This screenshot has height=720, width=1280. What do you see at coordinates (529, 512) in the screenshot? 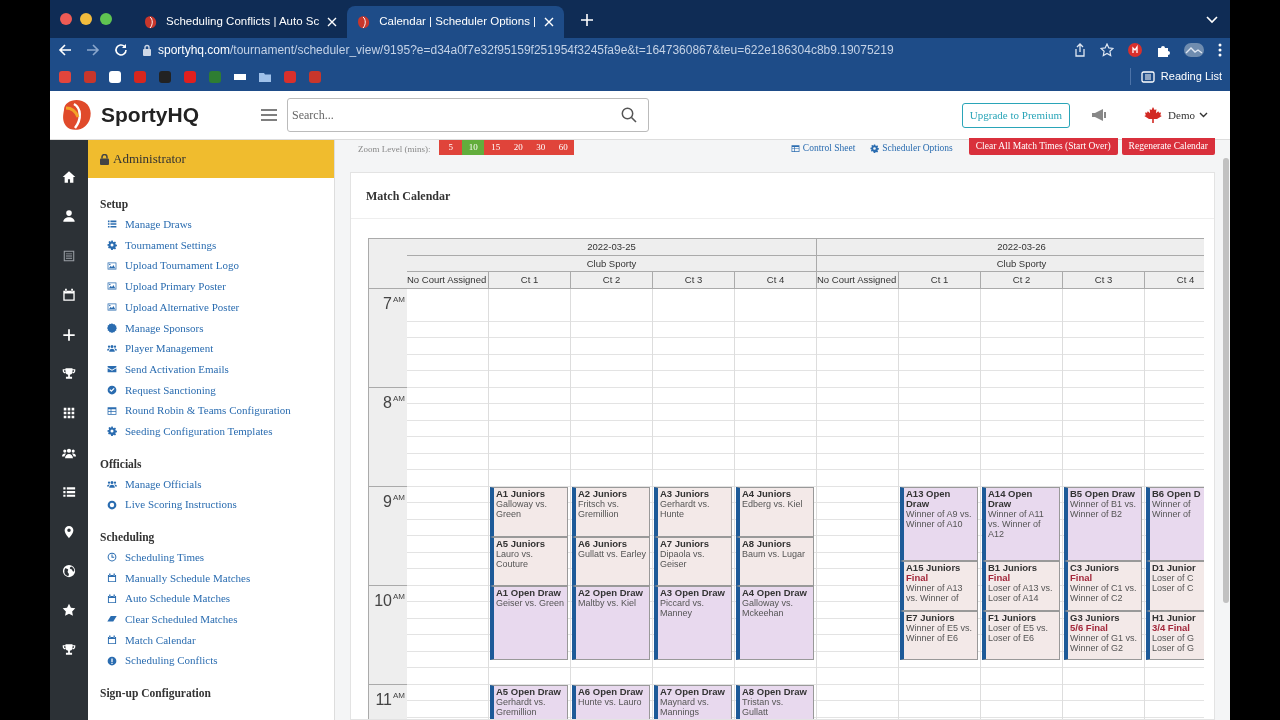
I see `match-card: A1 Juniors Galloway vs. Green` at bounding box center [529, 512].